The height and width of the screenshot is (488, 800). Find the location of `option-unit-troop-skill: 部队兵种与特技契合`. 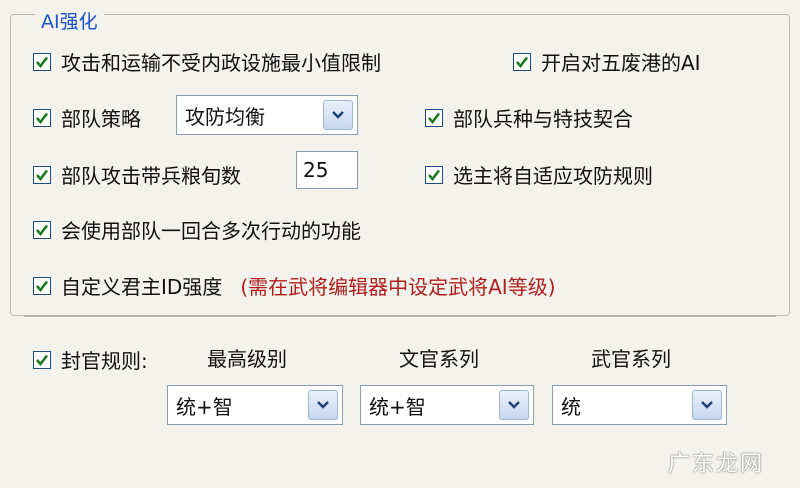

option-unit-troop-skill: 部队兵种与特技契合 is located at coordinates (529, 117).